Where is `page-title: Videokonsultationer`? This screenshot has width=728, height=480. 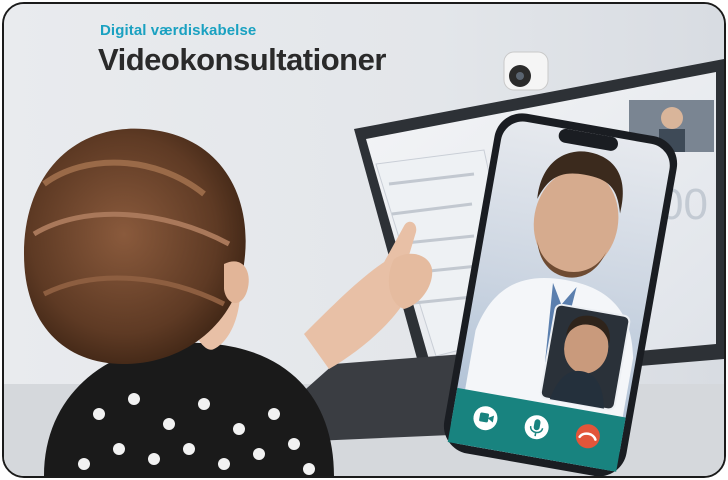
page-title: Videokonsultationer is located at coordinates (242, 59).